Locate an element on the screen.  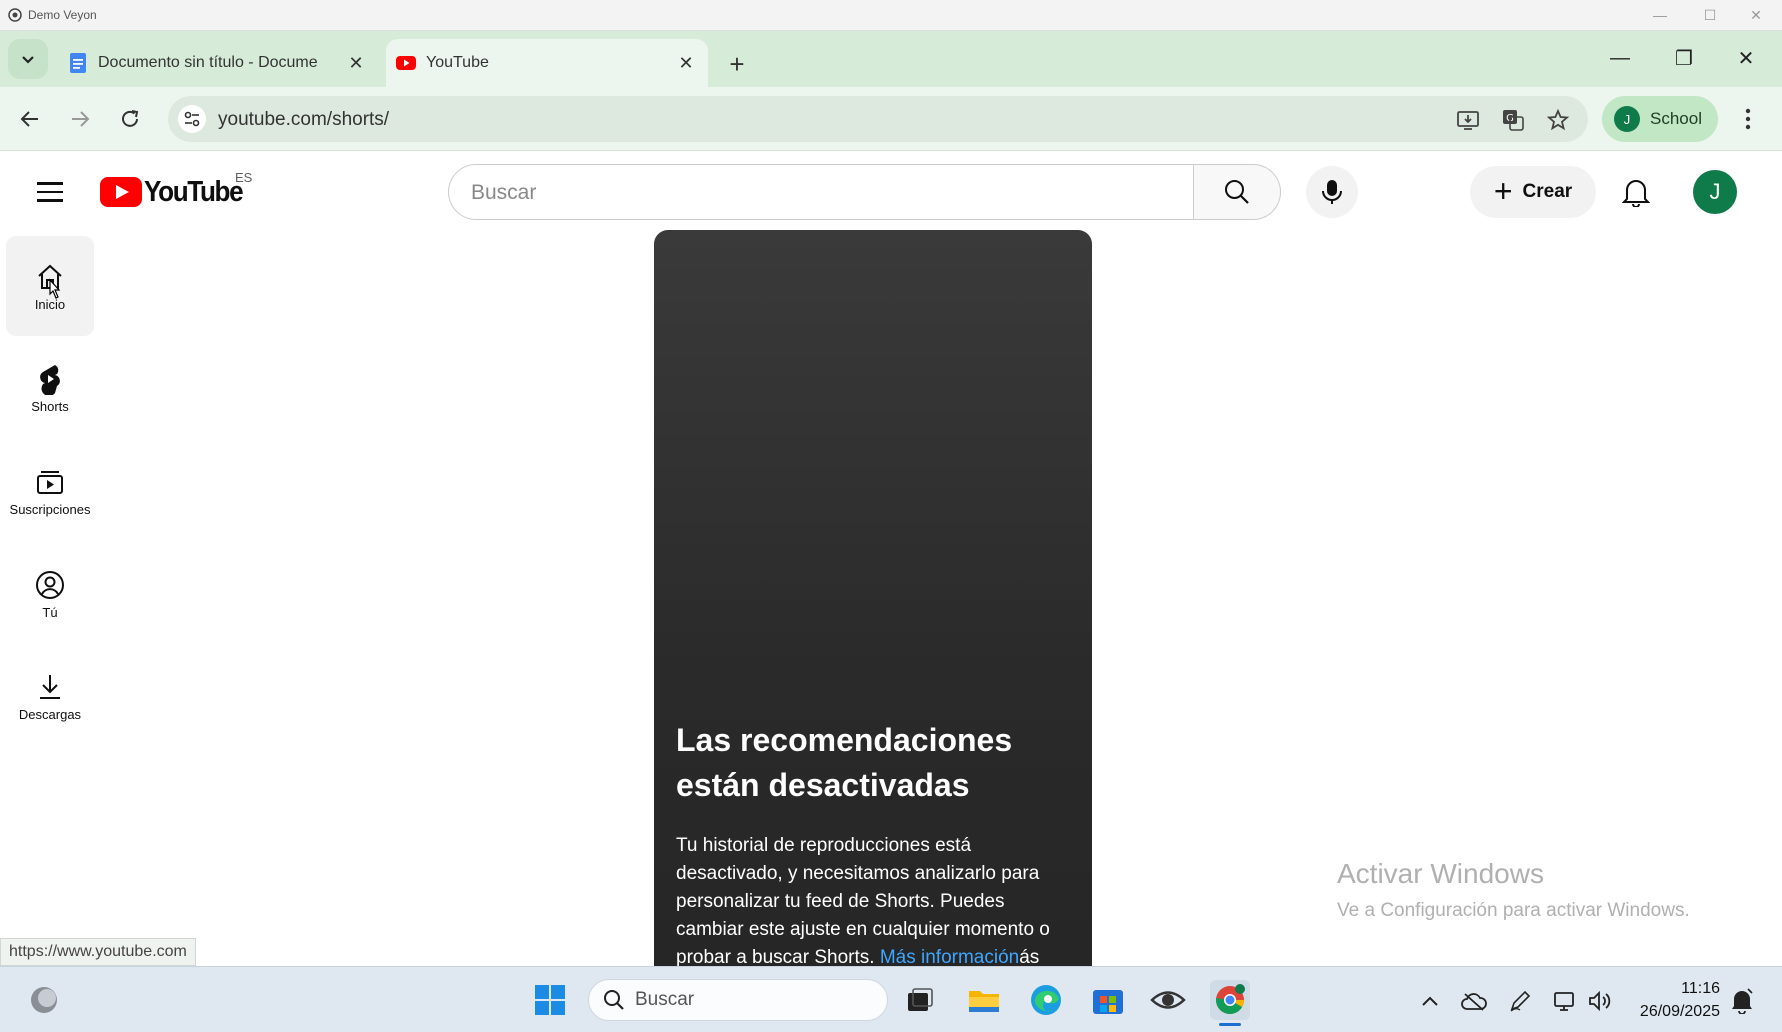
youtube-header: YouTube ES Buscar + Crear J is located at coordinates (891, 190).